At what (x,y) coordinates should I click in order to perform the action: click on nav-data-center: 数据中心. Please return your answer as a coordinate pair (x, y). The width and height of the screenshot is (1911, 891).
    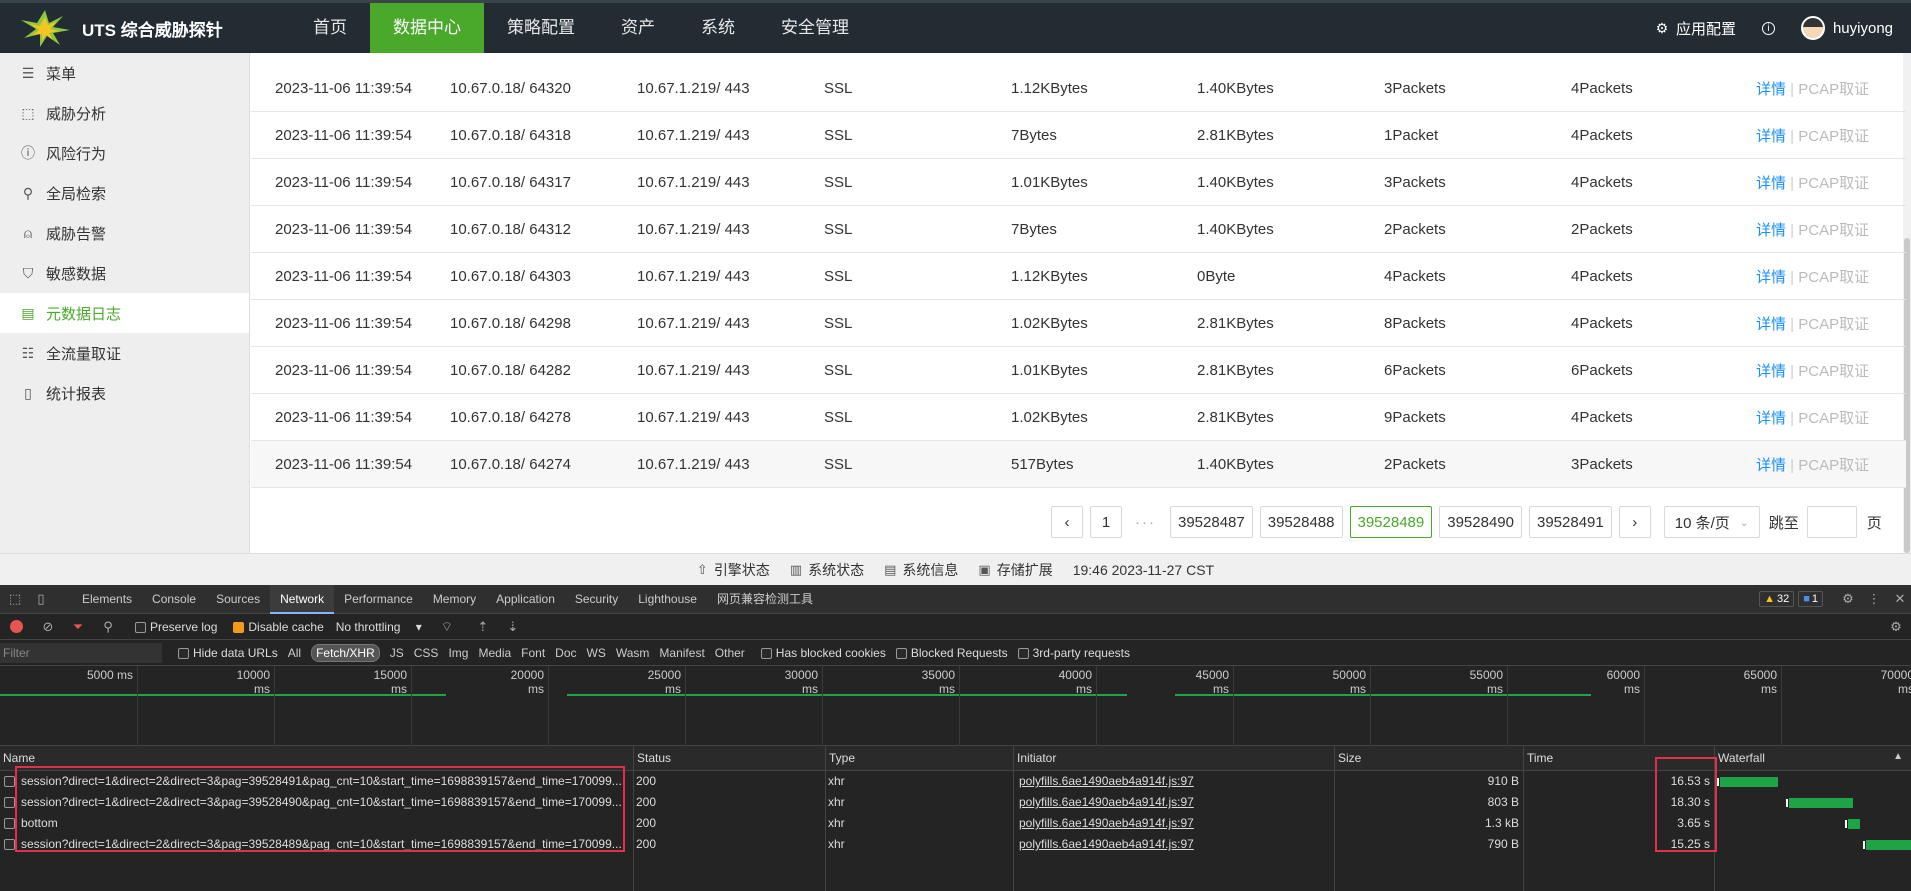
    Looking at the image, I should click on (427, 28).